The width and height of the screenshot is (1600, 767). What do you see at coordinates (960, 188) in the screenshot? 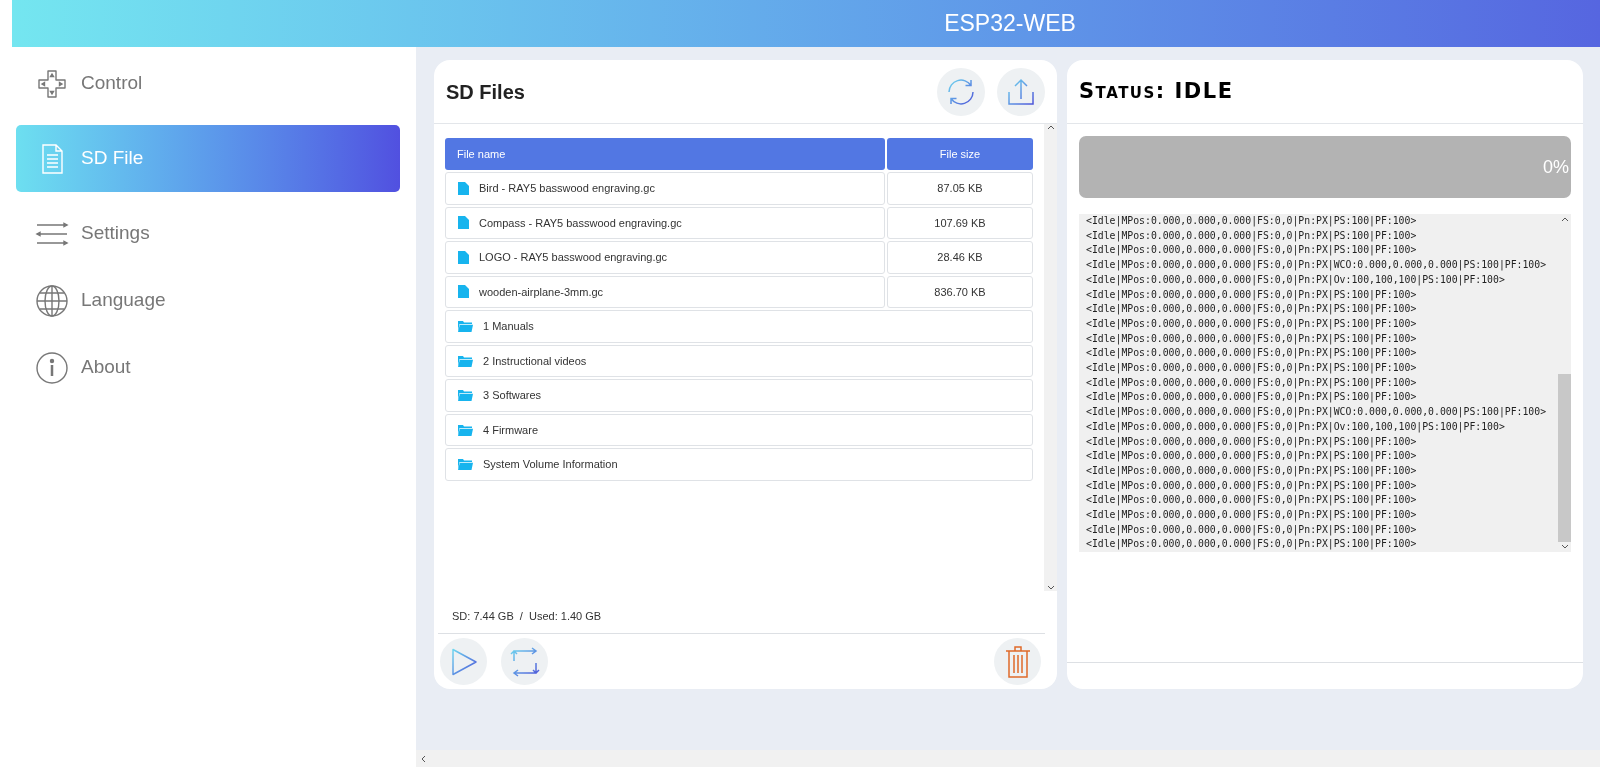
I see `file-size-cell: 87.05 KB` at bounding box center [960, 188].